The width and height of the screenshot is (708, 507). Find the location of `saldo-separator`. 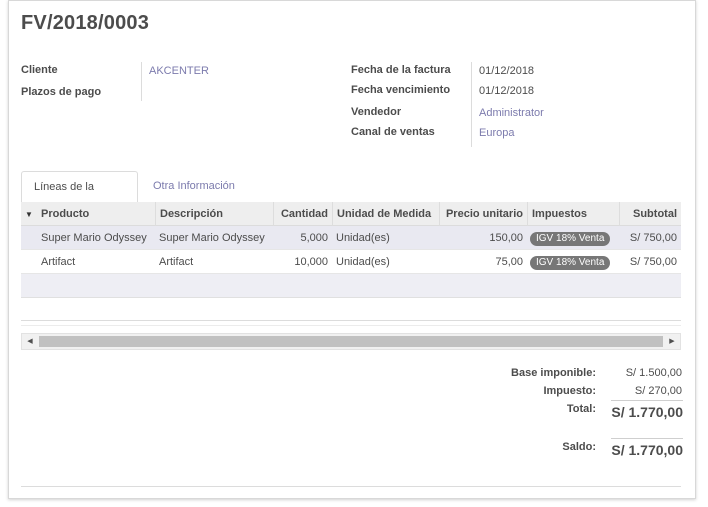

saldo-separator is located at coordinates (647, 438).